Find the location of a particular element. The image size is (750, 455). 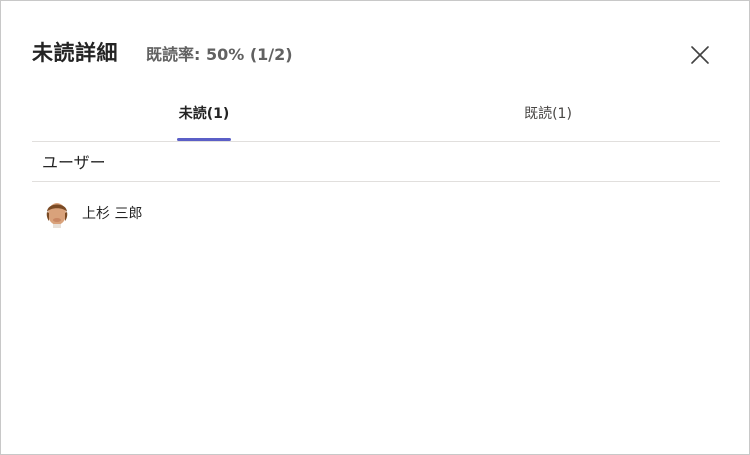

dialog-header: 未読詳細 既読率: 50% (1/2) is located at coordinates (162, 52).